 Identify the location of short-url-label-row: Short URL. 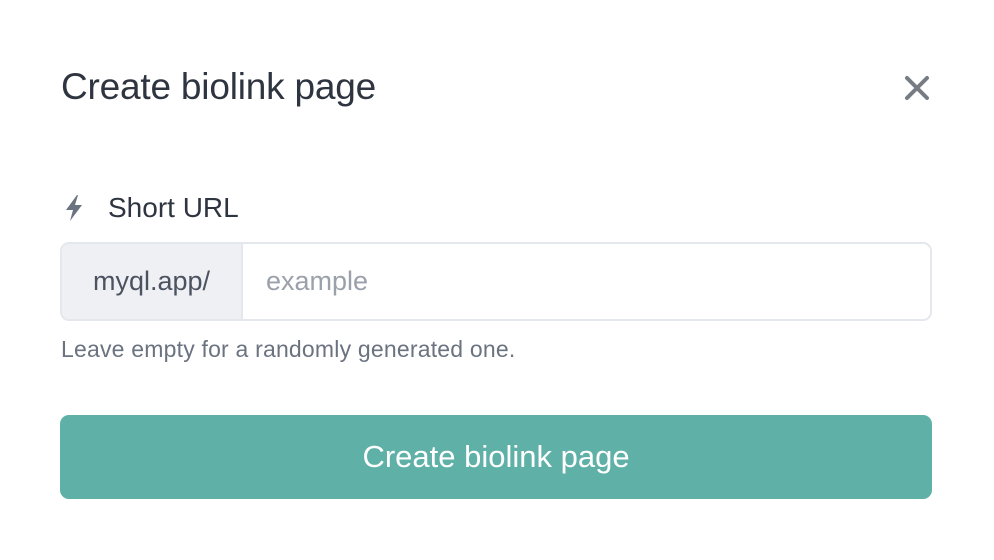
(150, 208).